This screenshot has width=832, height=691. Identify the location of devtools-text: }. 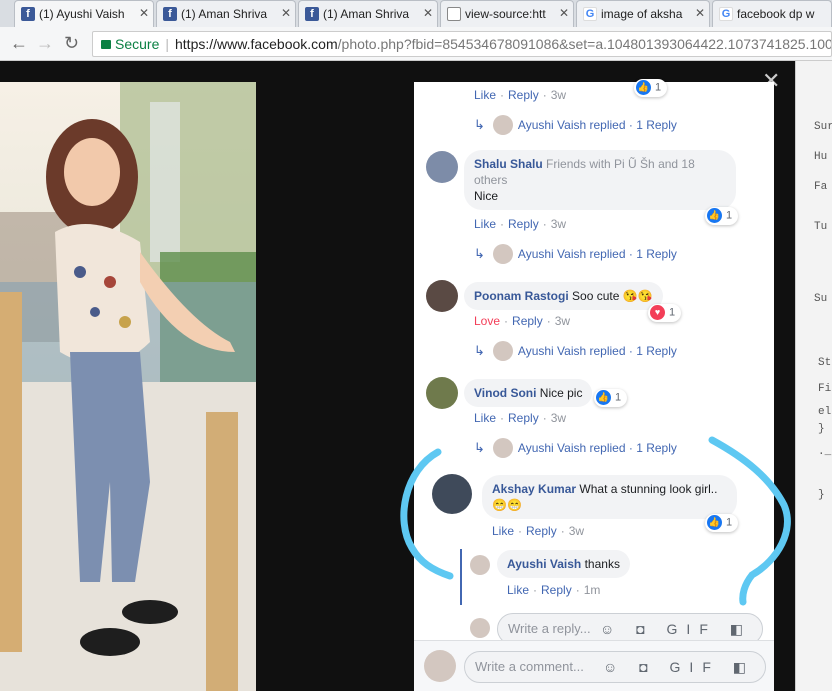
(821, 429).